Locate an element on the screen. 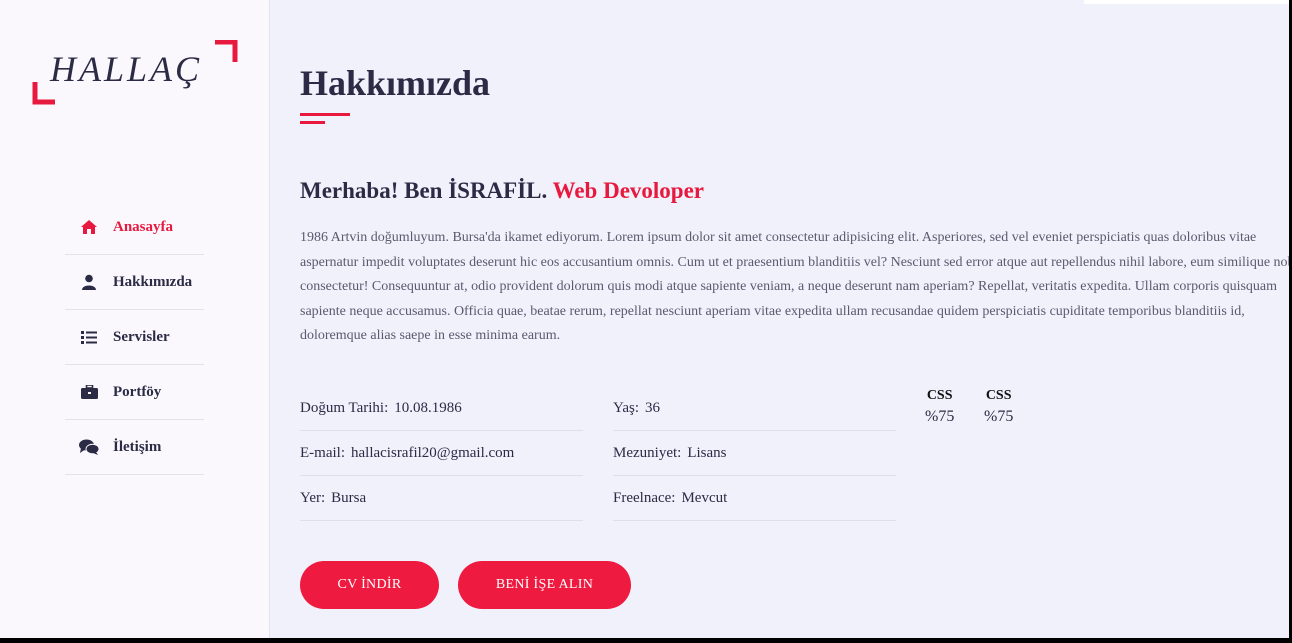 This screenshot has width=1292, height=643. sidebar-item-portfoy: Portföy is located at coordinates (134, 392).